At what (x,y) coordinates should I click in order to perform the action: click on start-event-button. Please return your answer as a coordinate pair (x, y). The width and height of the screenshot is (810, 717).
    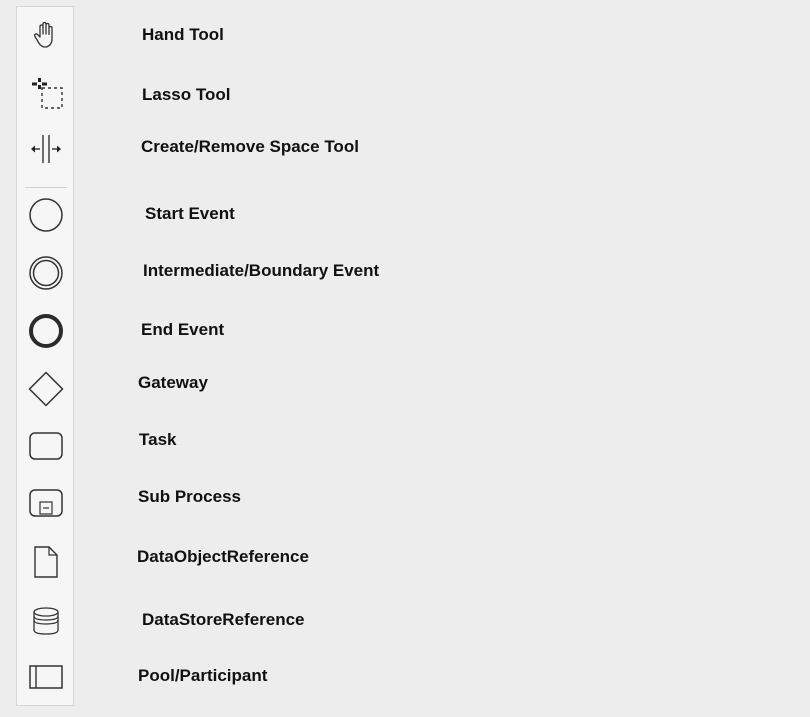
    Looking at the image, I should click on (46, 215).